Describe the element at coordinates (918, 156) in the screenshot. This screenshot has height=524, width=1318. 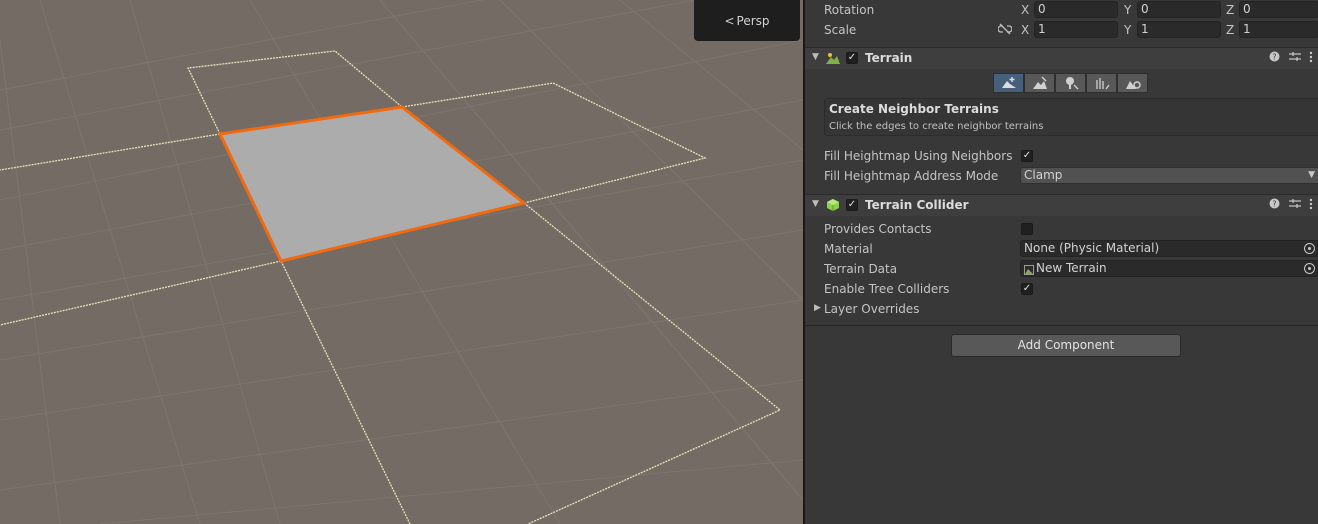
I see `fill-heightmap-label: Fill Heightmap Using Neighbors` at that location.